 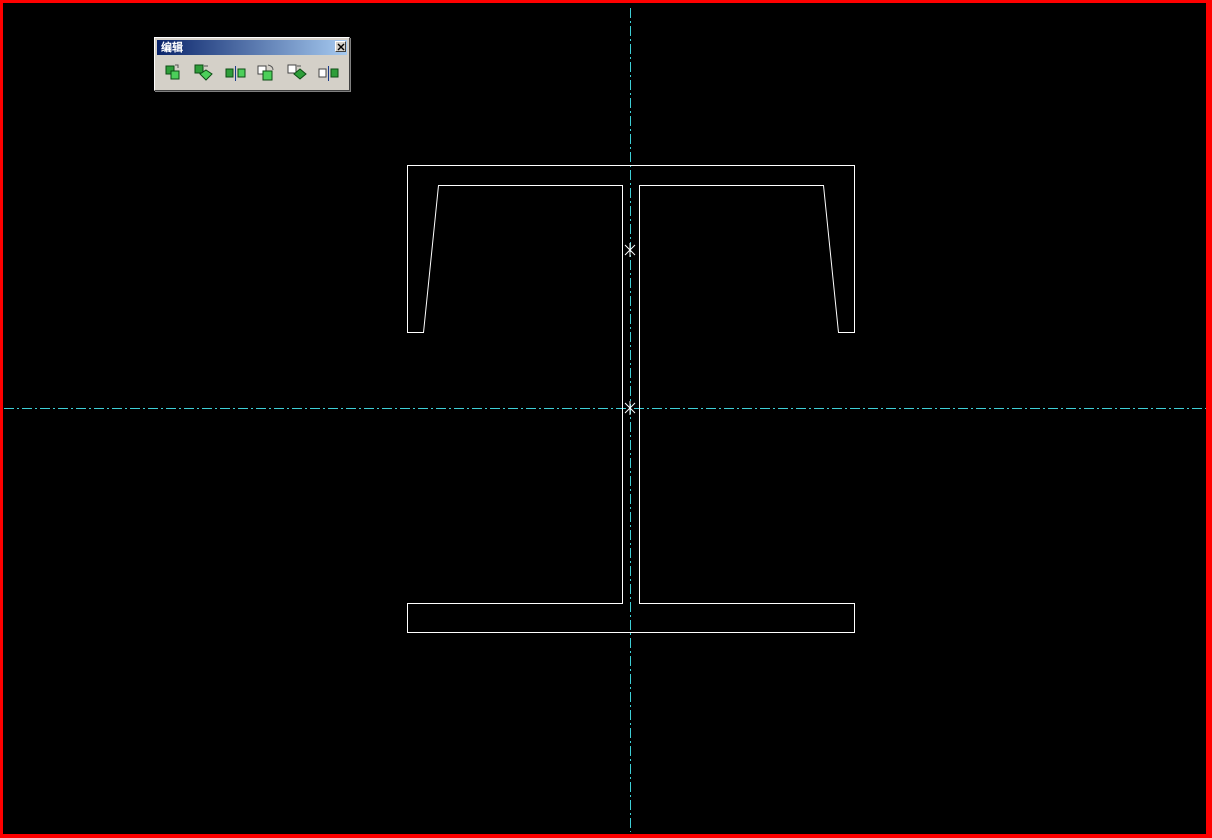 I want to click on rotate-objects-icon, so click(x=265, y=72).